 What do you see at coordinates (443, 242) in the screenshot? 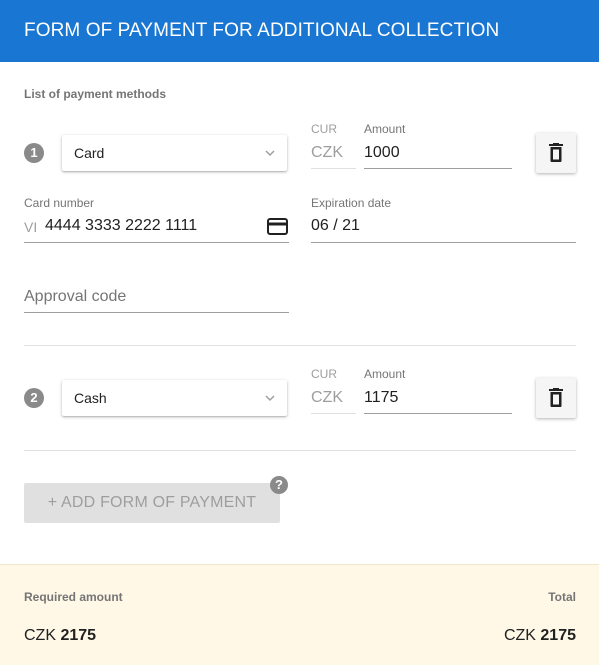
I see `expiration-underline` at bounding box center [443, 242].